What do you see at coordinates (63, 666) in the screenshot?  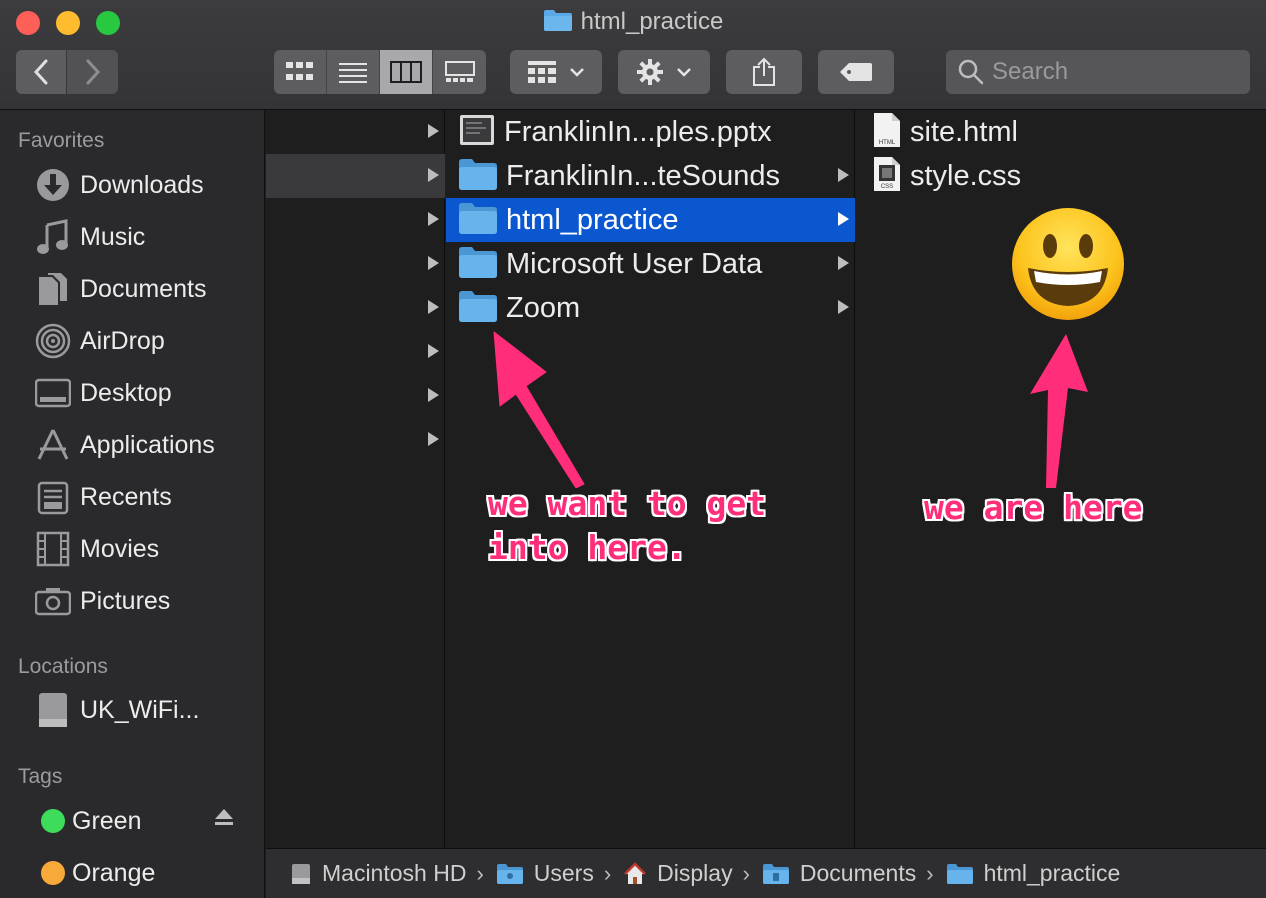 I see `sidebar-heading-locations: Locations` at bounding box center [63, 666].